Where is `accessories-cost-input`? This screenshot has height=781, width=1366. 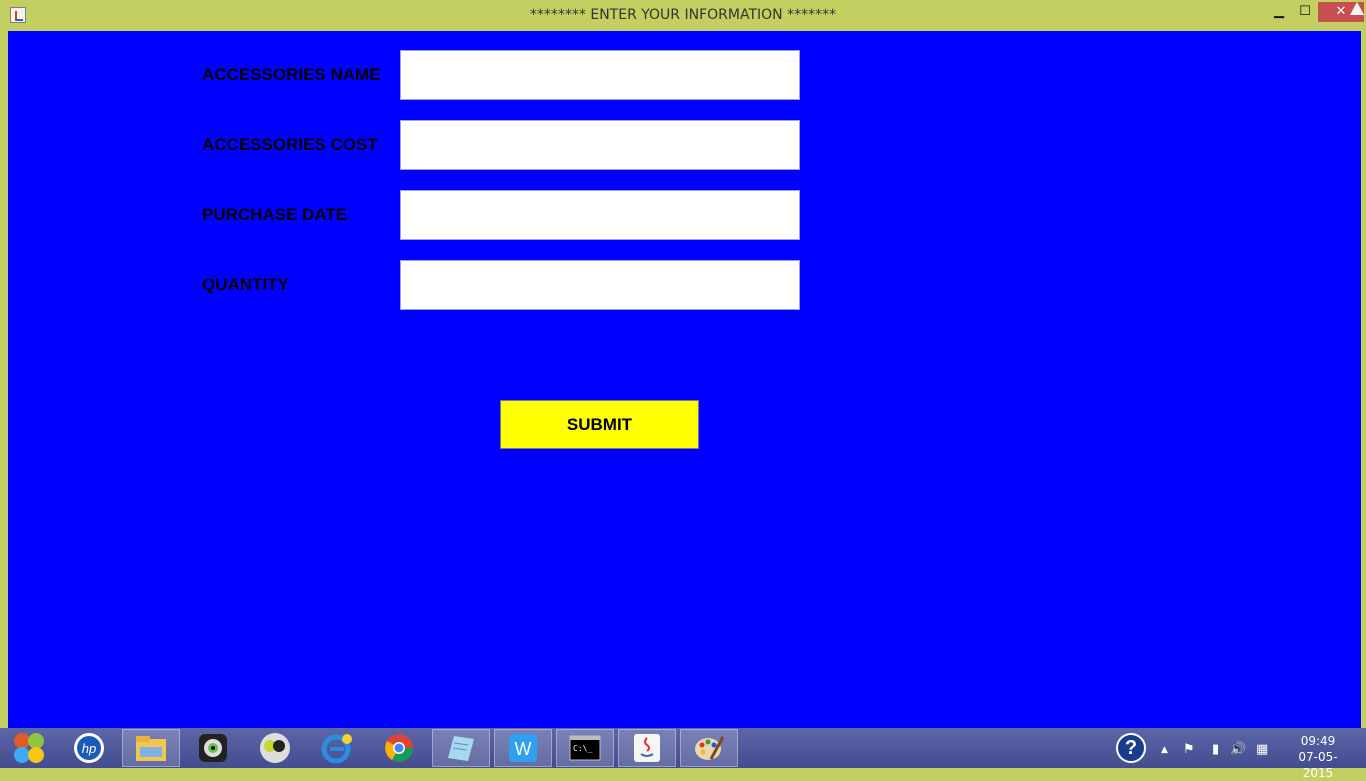
accessories-cost-input is located at coordinates (600, 145).